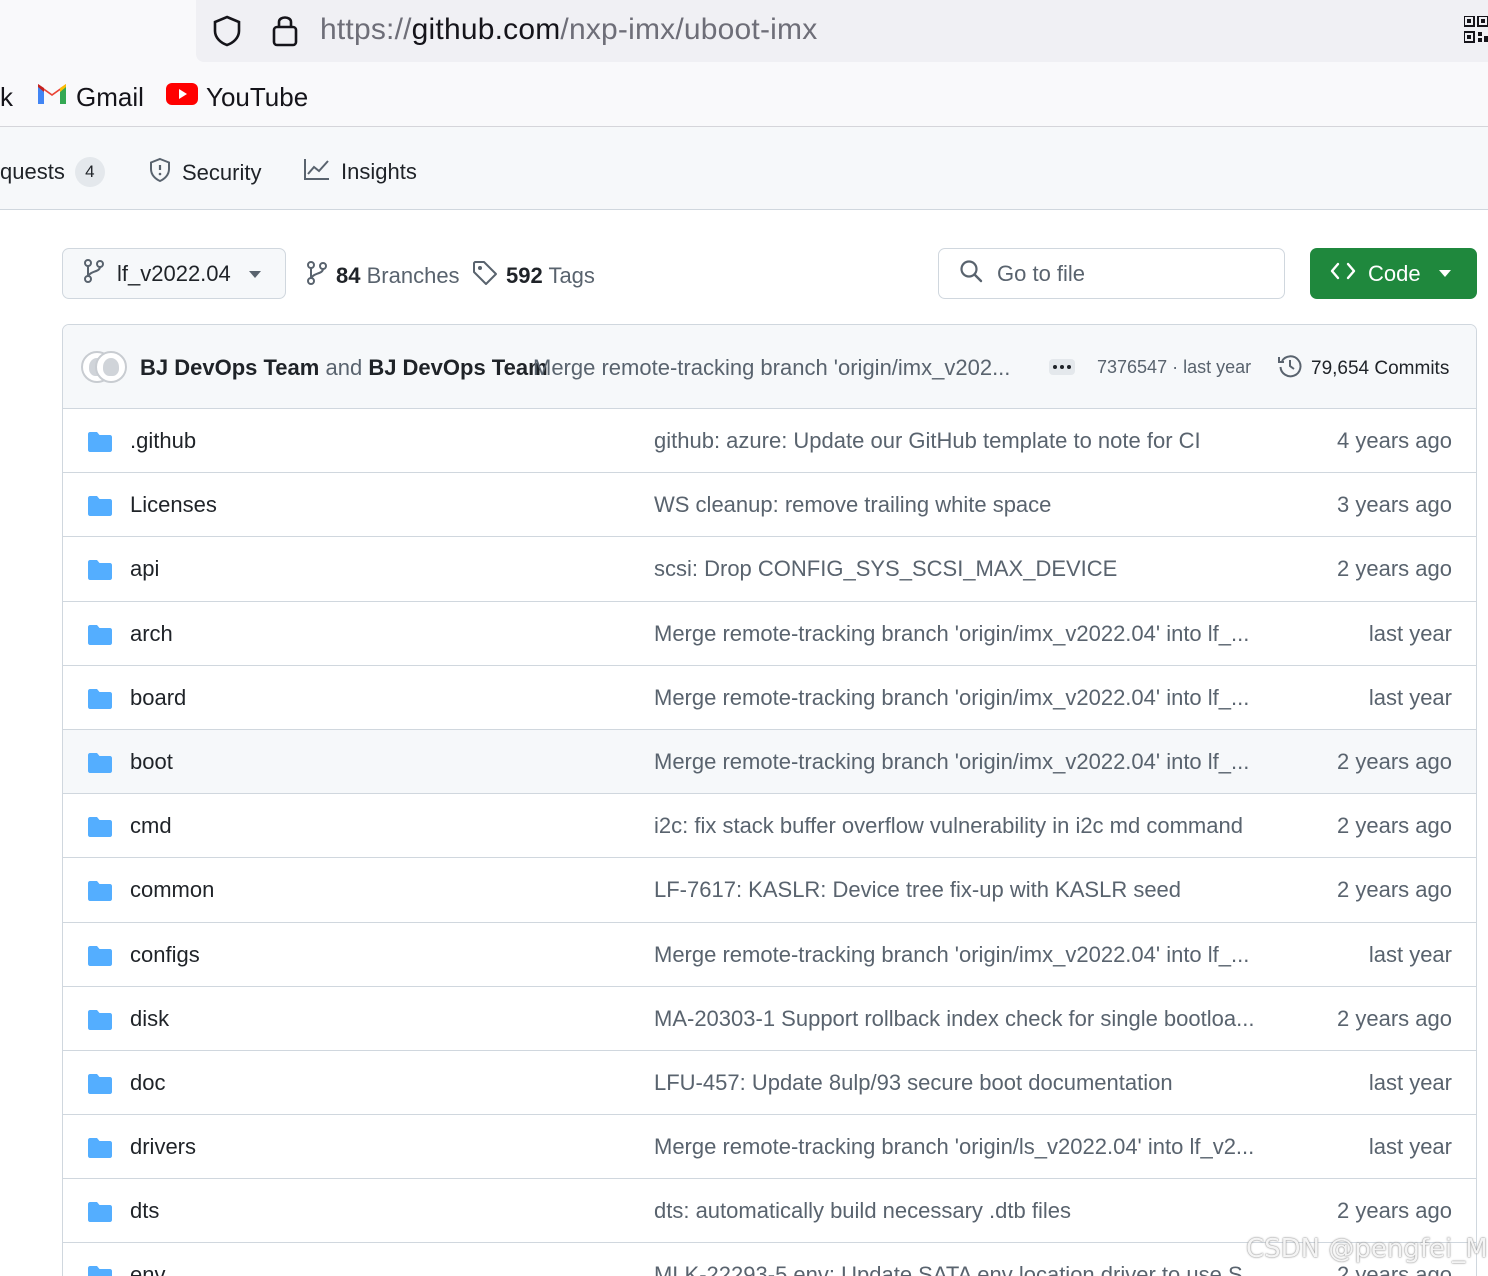  Describe the element at coordinates (151, 826) in the screenshot. I see `file-name-link: cmd` at that location.